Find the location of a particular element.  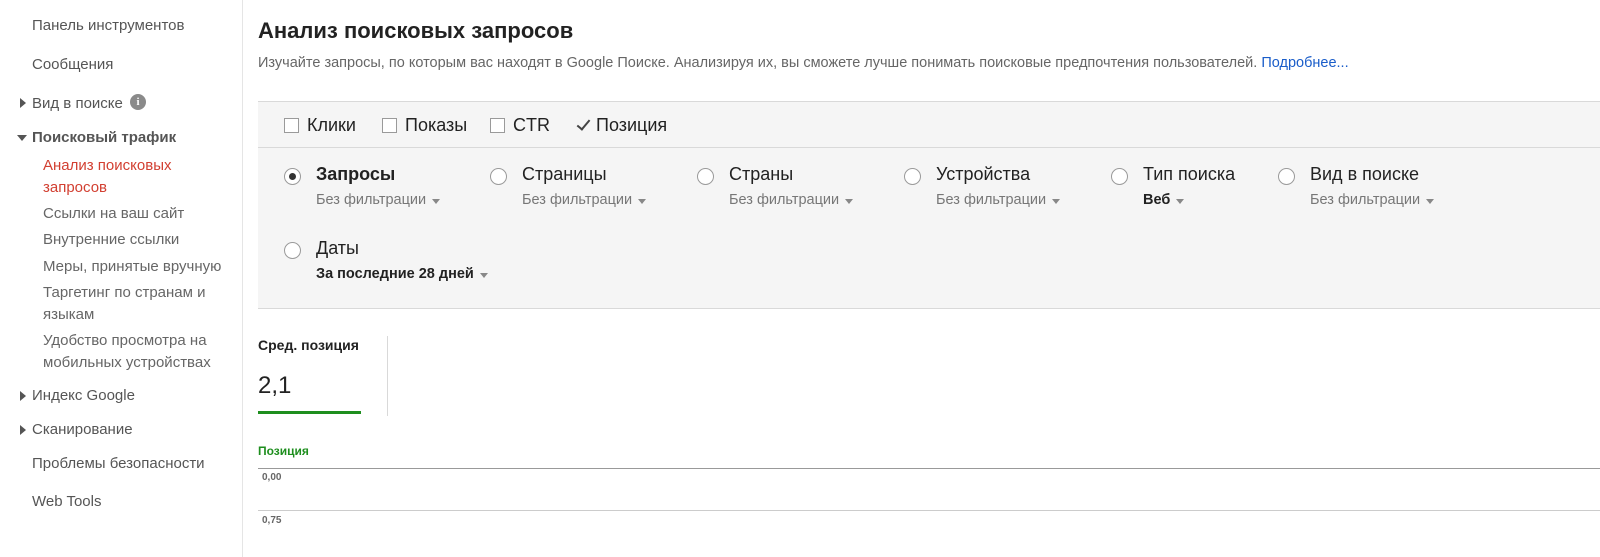

devices-filter-dropdown: Без фильтрации is located at coordinates (998, 200).